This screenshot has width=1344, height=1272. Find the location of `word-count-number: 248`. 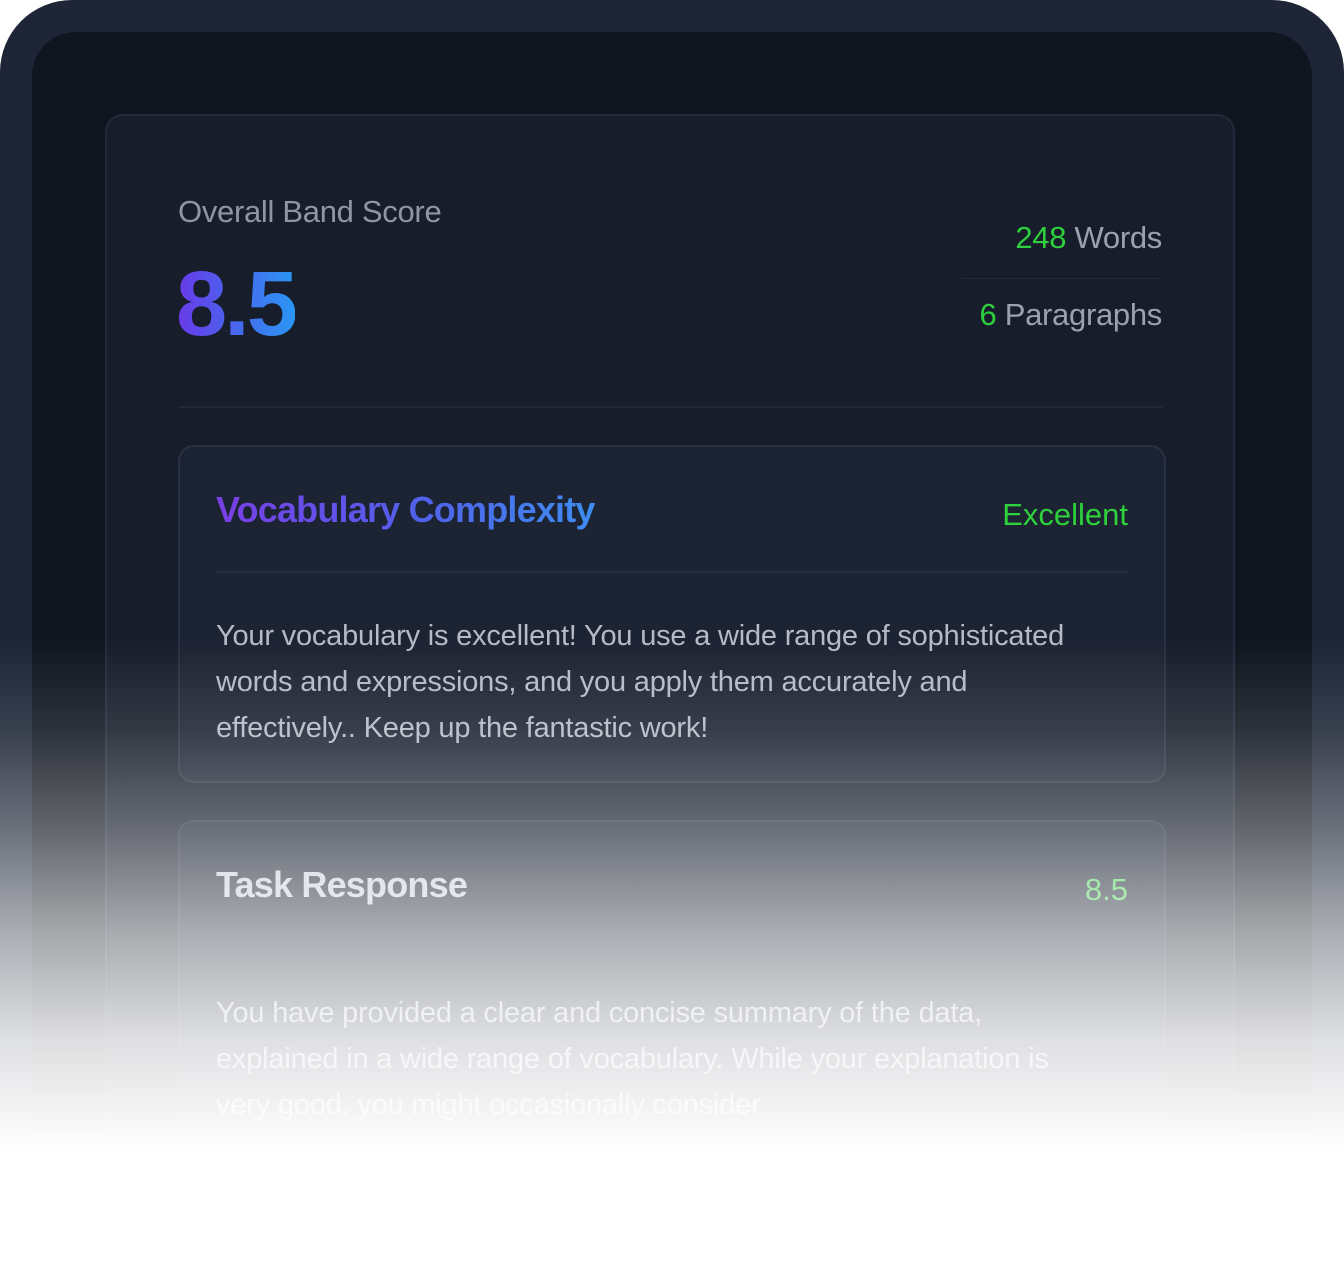

word-count-number: 248 is located at coordinates (1041, 237).